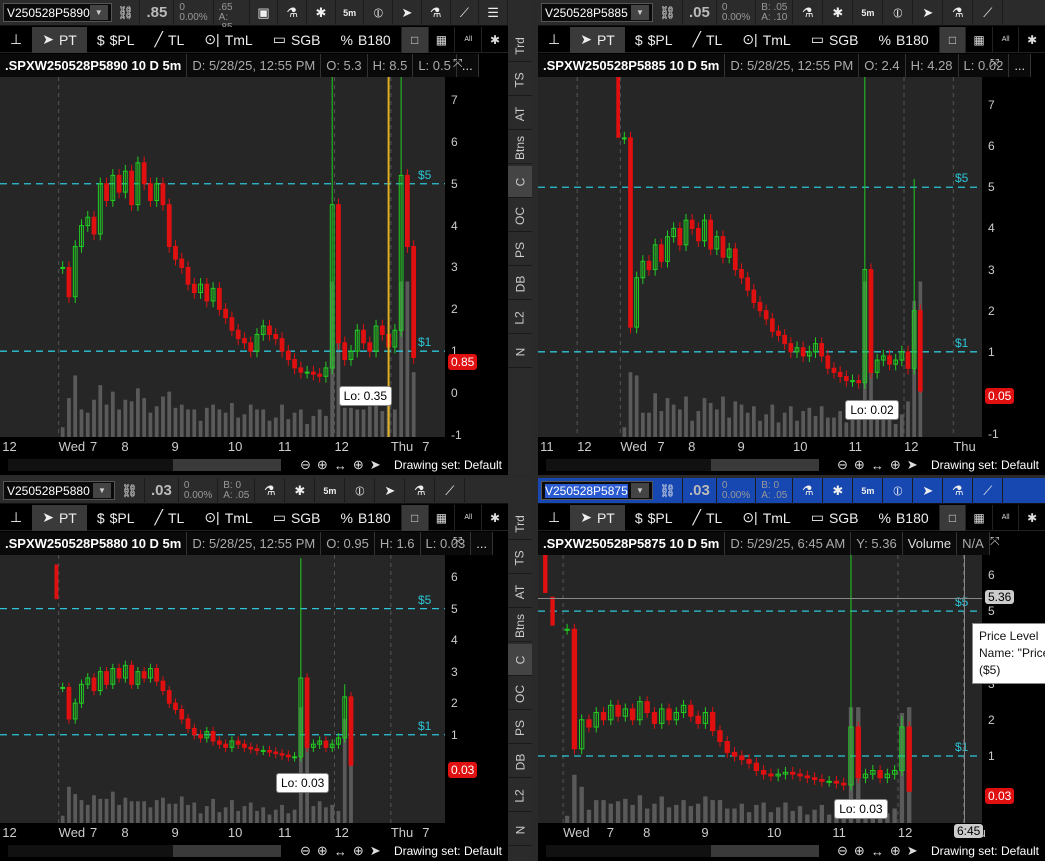  Describe the element at coordinates (264, 13) in the screenshot. I see `studies-icon: ▣` at that location.